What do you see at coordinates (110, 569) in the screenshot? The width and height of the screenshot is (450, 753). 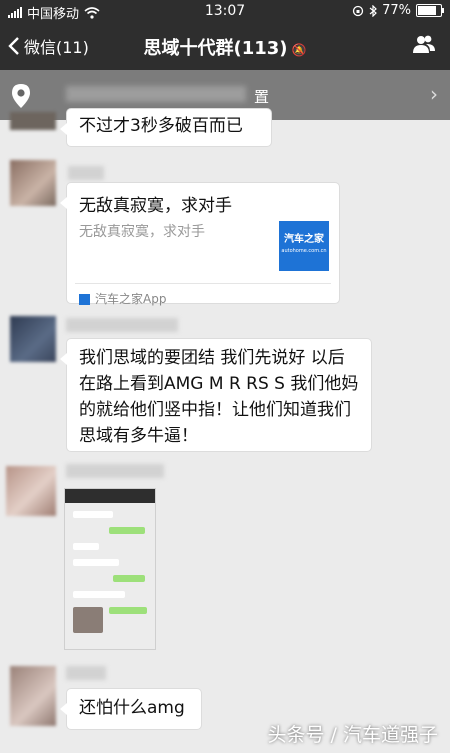 I see `image-message` at bounding box center [110, 569].